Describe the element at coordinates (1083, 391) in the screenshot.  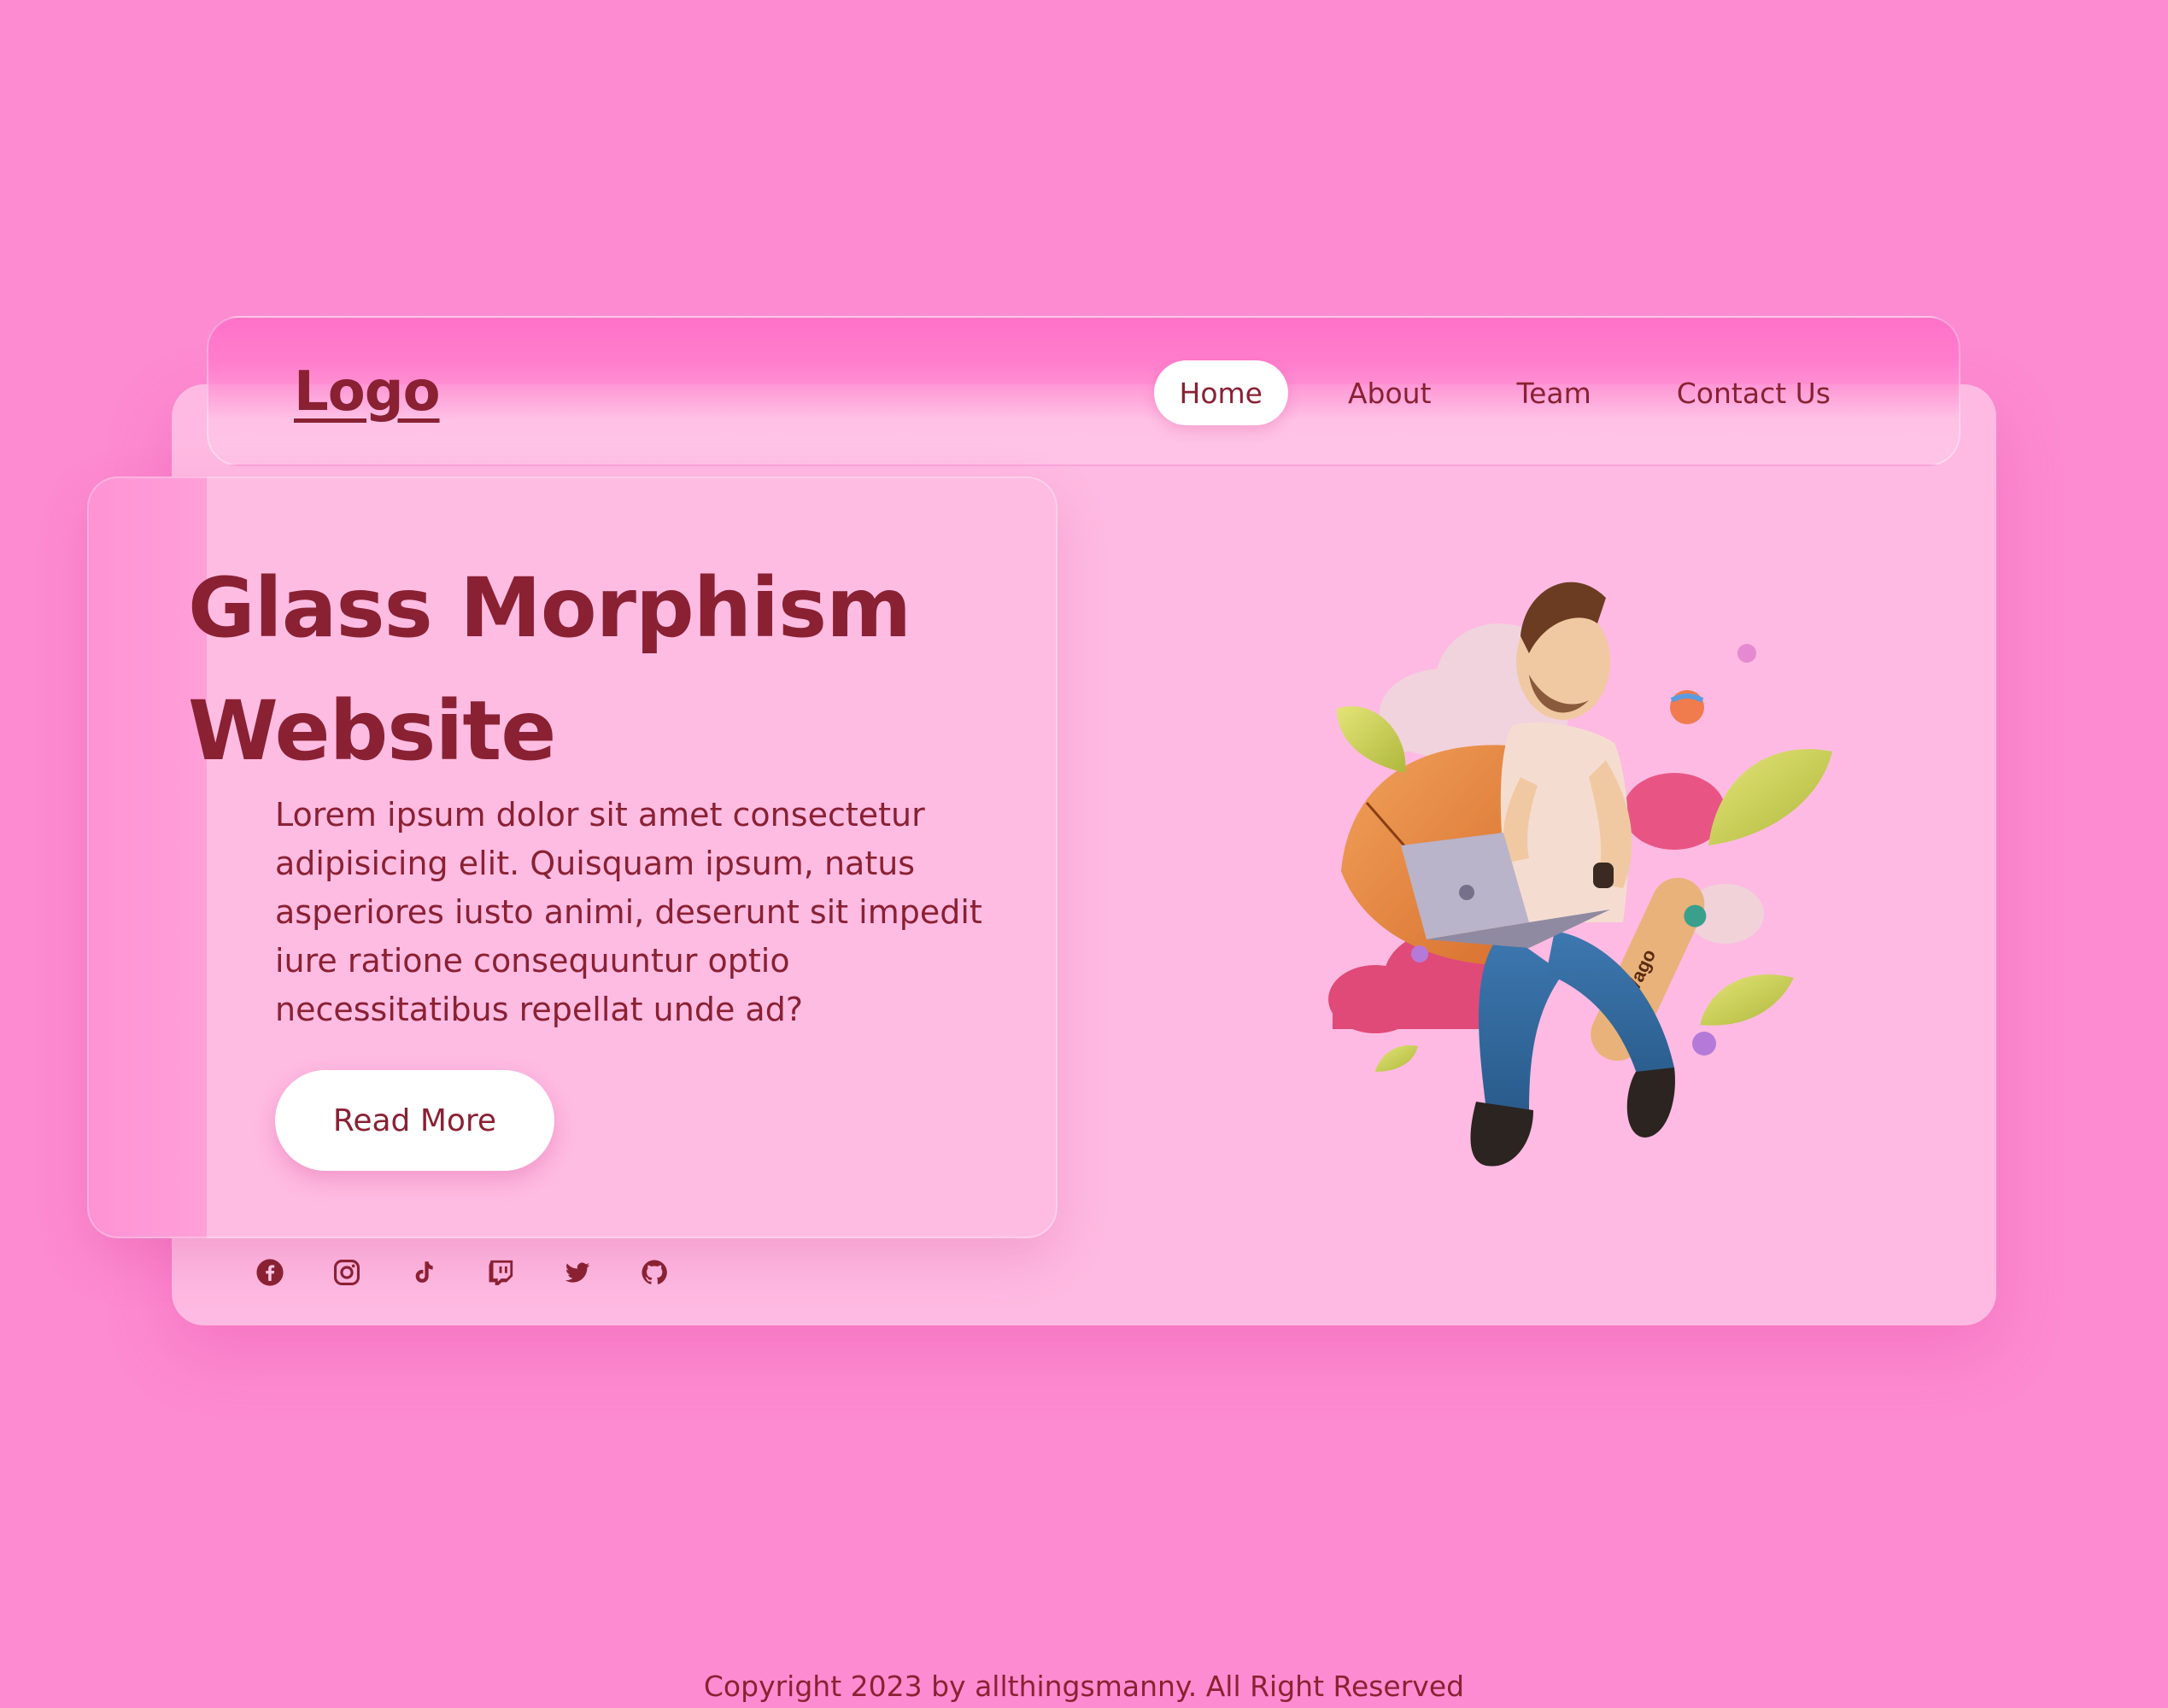
I see `navbar: Logo Home About Team Contact Us` at that location.